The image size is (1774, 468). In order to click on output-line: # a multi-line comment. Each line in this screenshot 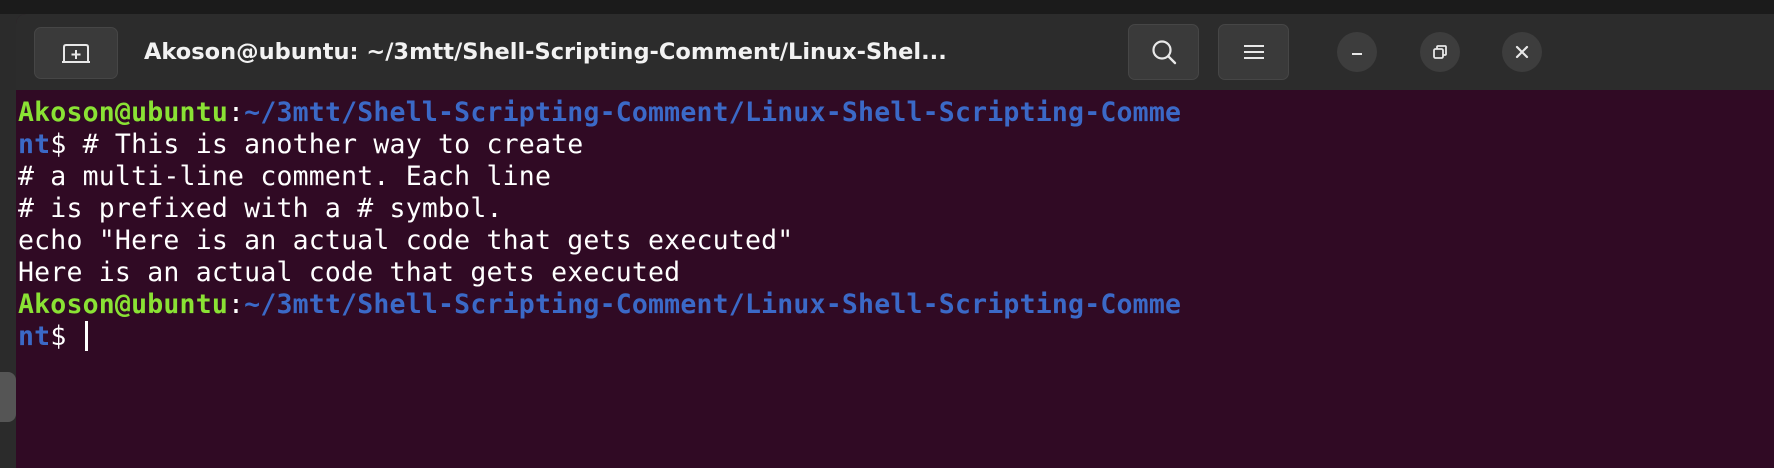, I will do `click(285, 176)`.